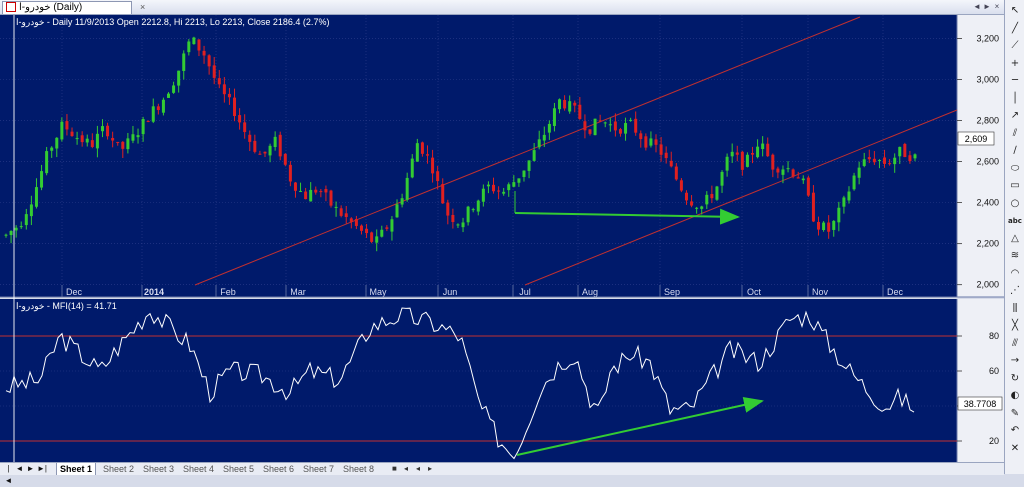 The width and height of the screenshot is (1024, 487). Describe the element at coordinates (1015, 379) in the screenshot. I see `refresh-icon: ↻` at that location.